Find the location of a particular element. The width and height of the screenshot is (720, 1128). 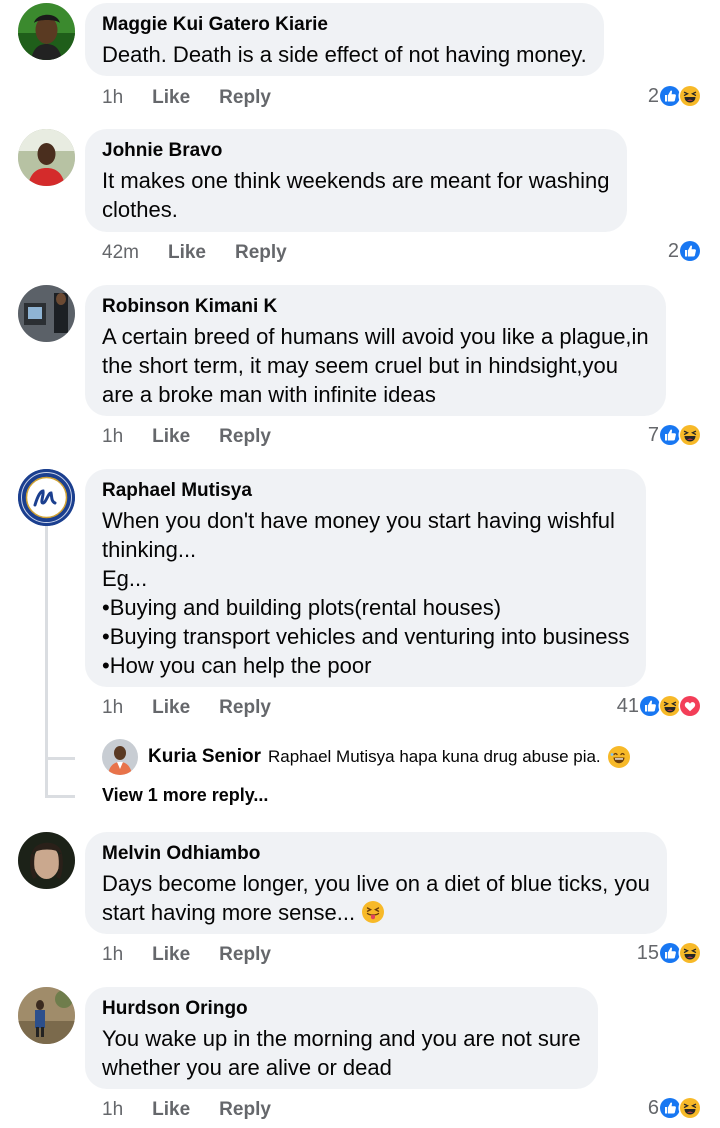

love-icon is located at coordinates (690, 706).